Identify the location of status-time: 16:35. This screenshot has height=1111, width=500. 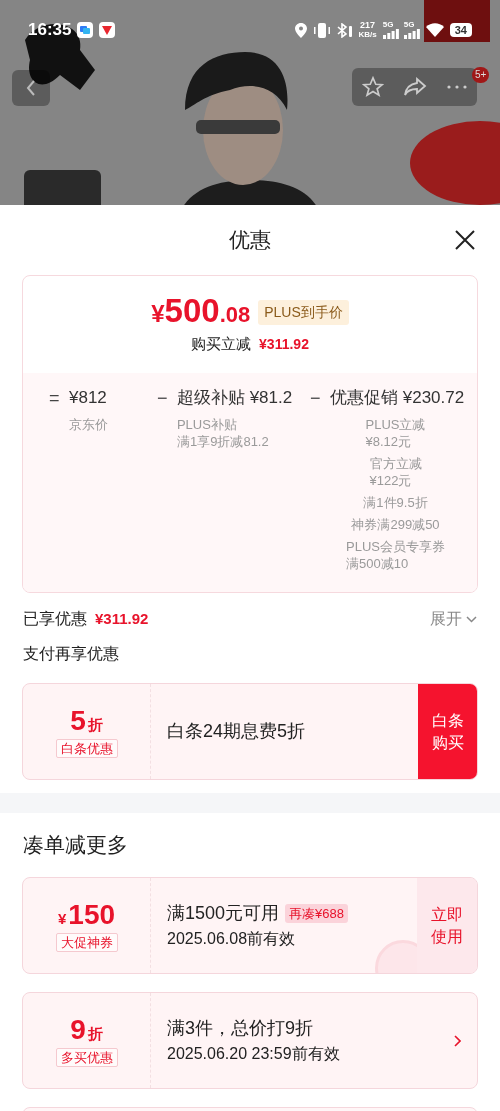
(50, 30).